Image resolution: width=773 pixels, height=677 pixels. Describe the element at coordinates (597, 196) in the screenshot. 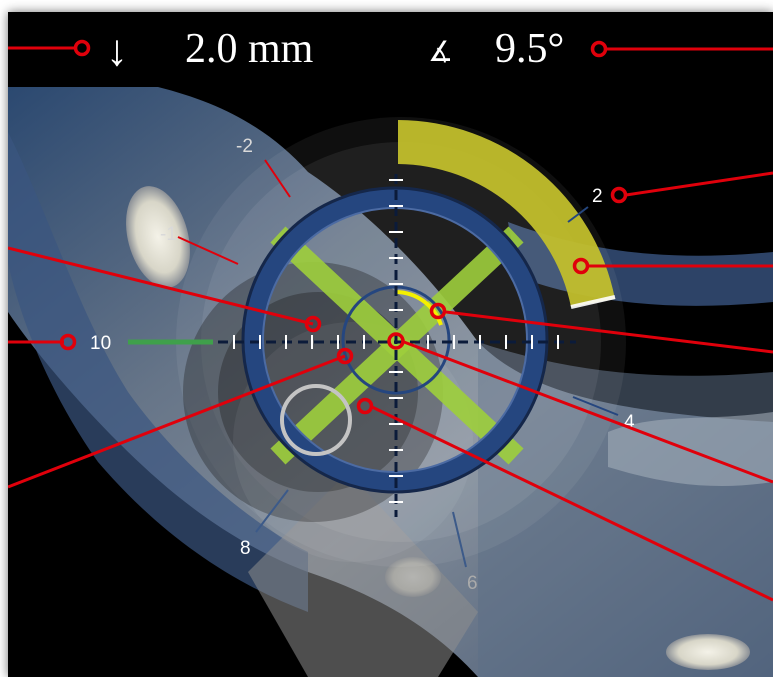

I see `label-2: 2` at that location.